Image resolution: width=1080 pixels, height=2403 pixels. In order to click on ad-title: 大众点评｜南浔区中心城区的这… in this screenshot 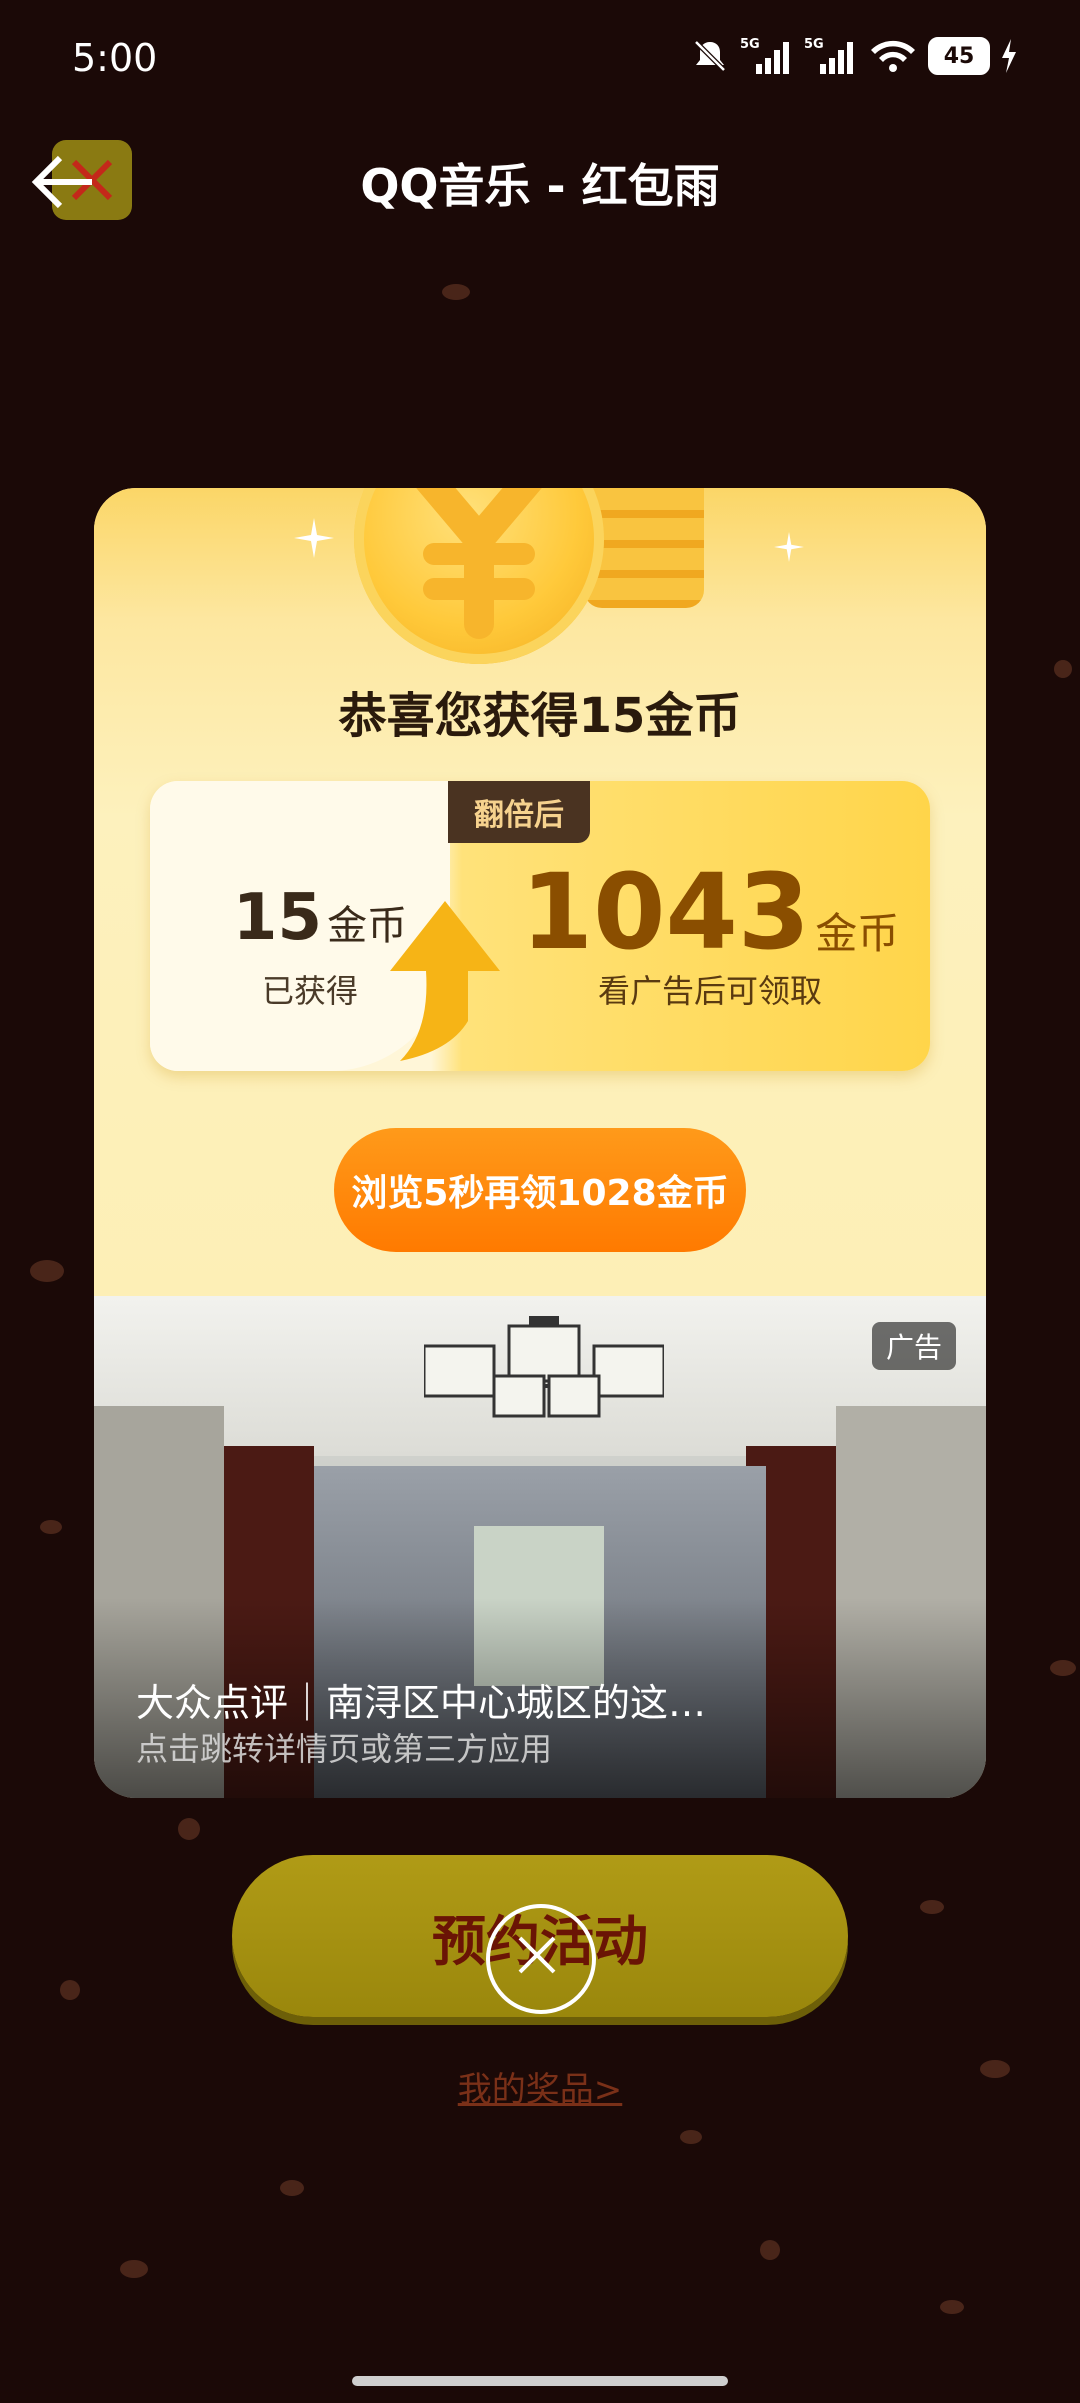, I will do `click(421, 1703)`.